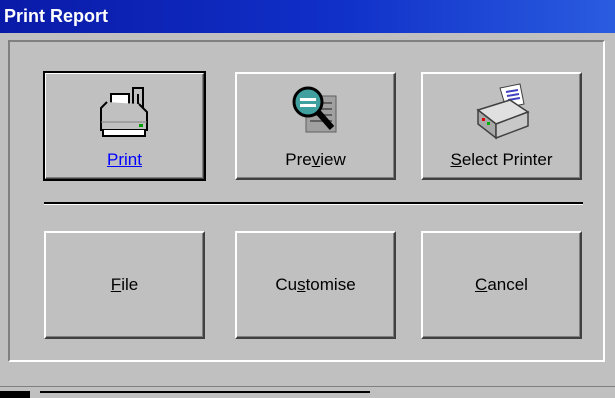 This screenshot has width=615, height=398. What do you see at coordinates (501, 159) in the screenshot?
I see `select-printer-label: Select Printer` at bounding box center [501, 159].